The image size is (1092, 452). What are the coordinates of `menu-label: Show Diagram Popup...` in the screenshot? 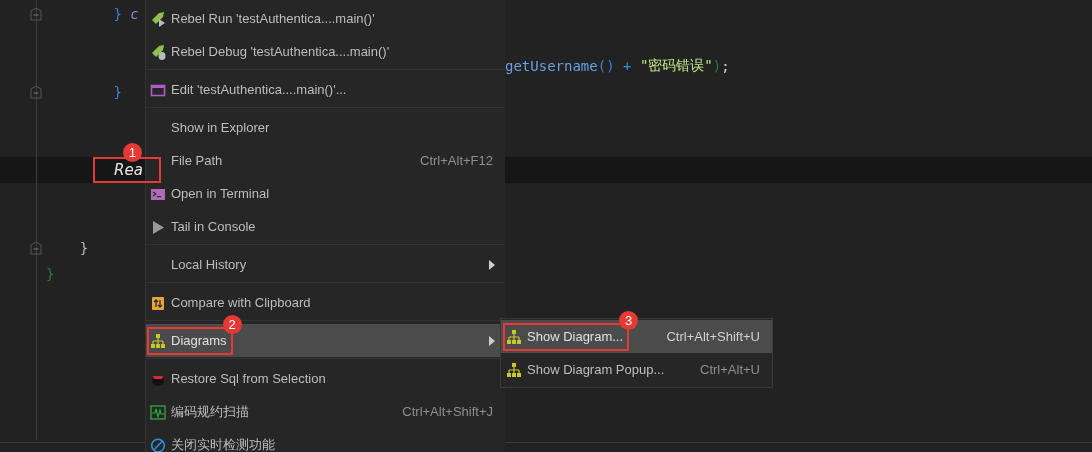 It's located at (596, 369).